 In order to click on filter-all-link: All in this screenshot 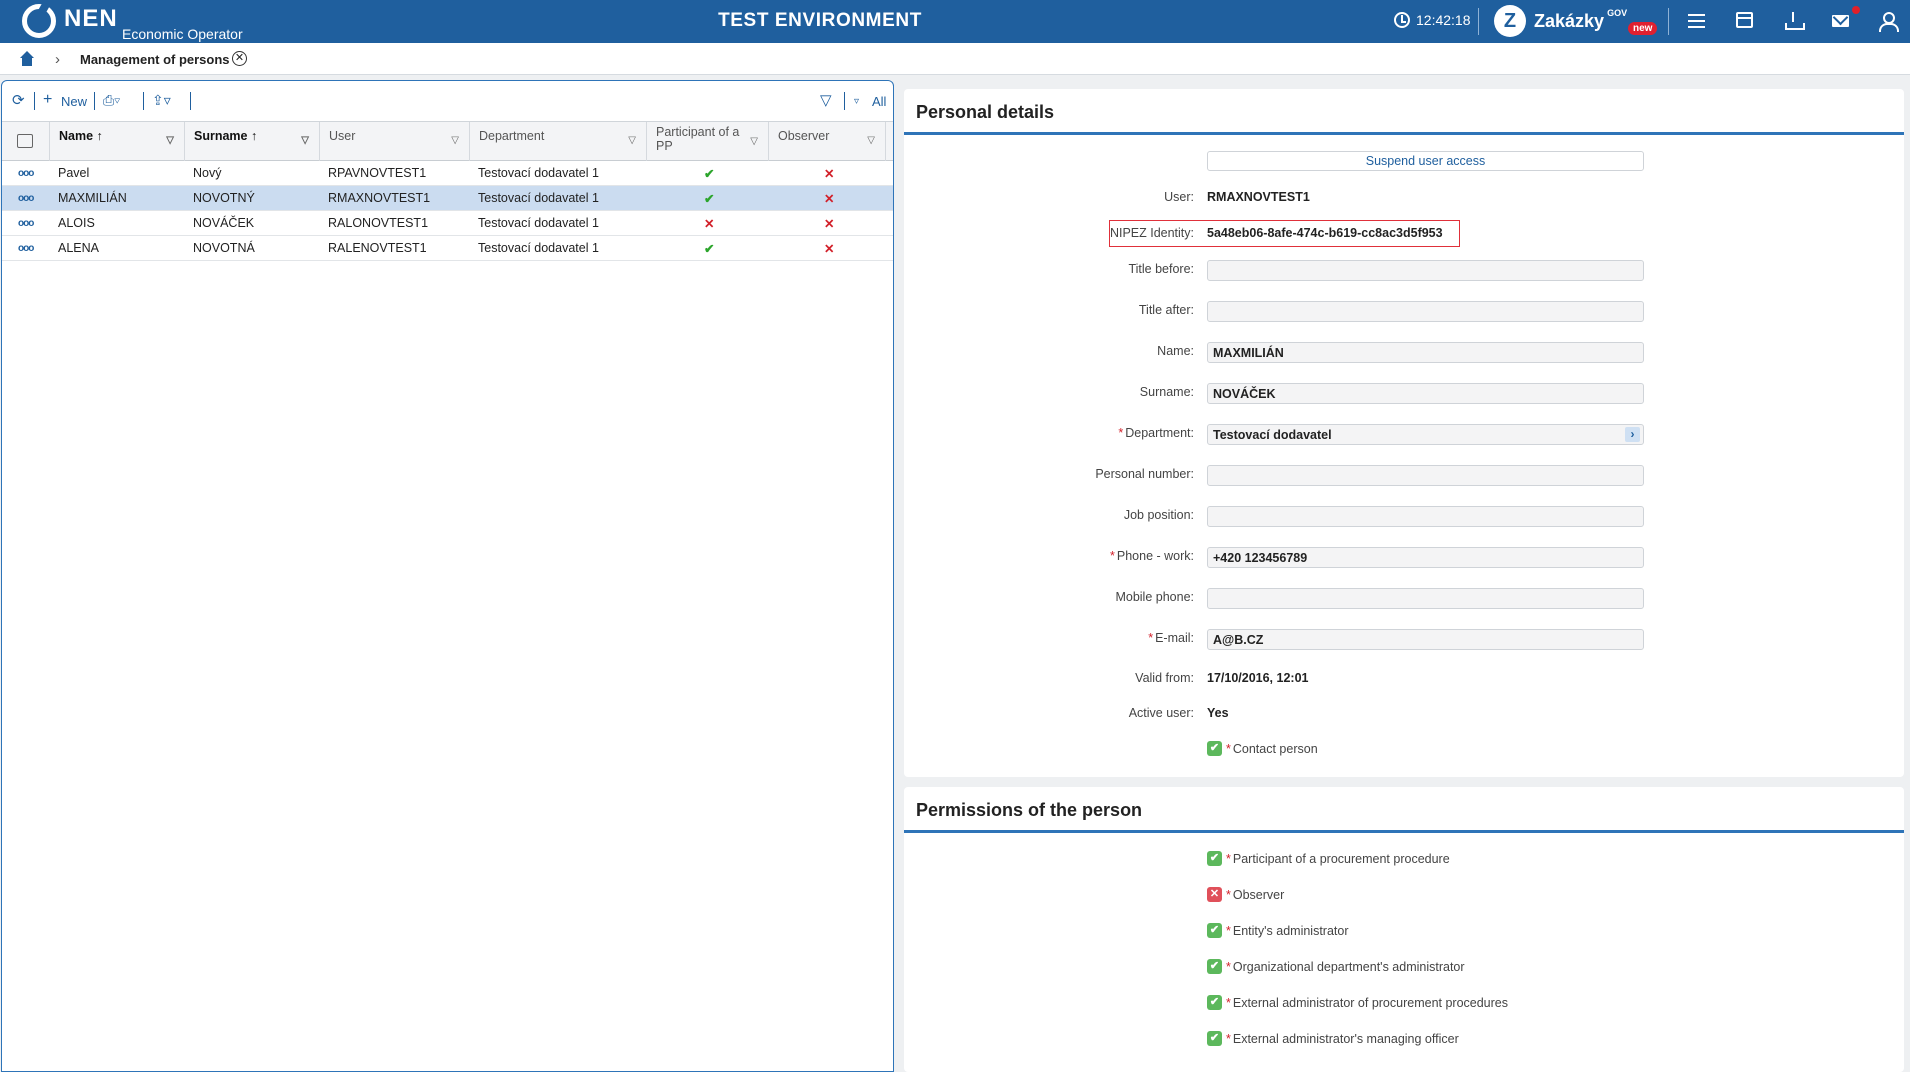, I will do `click(879, 101)`.